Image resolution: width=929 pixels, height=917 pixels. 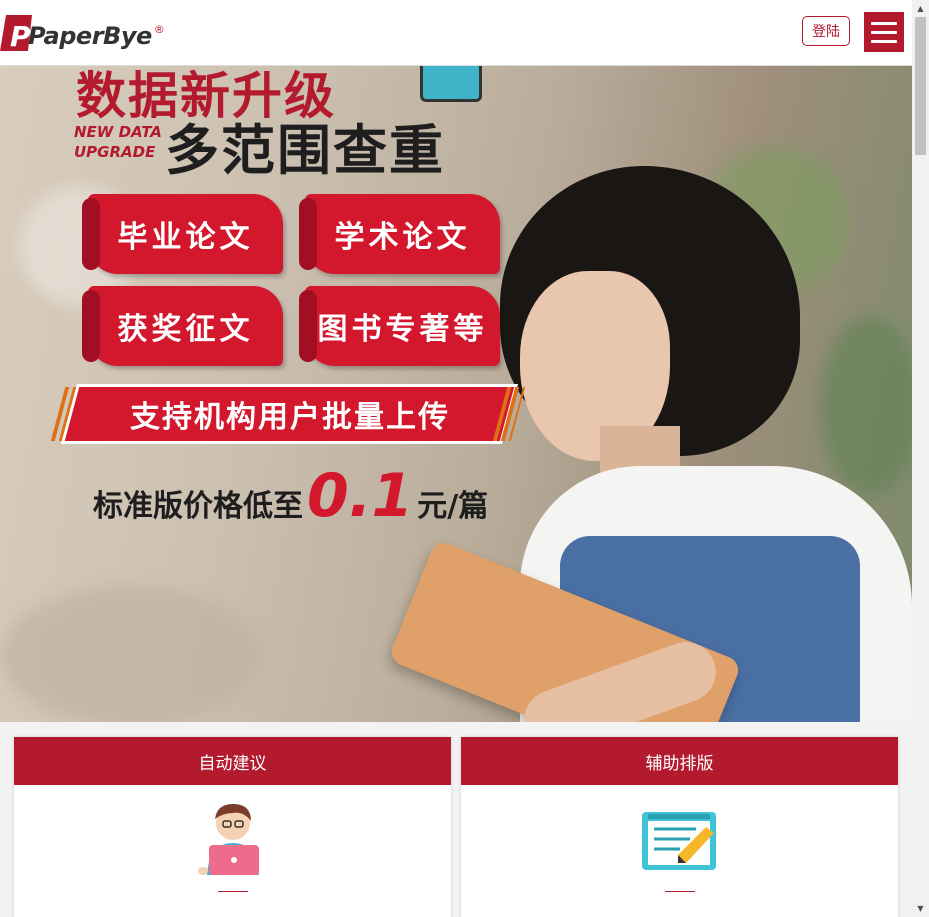 I want to click on tag-scroll: 图书专著等, so click(x=399, y=326).